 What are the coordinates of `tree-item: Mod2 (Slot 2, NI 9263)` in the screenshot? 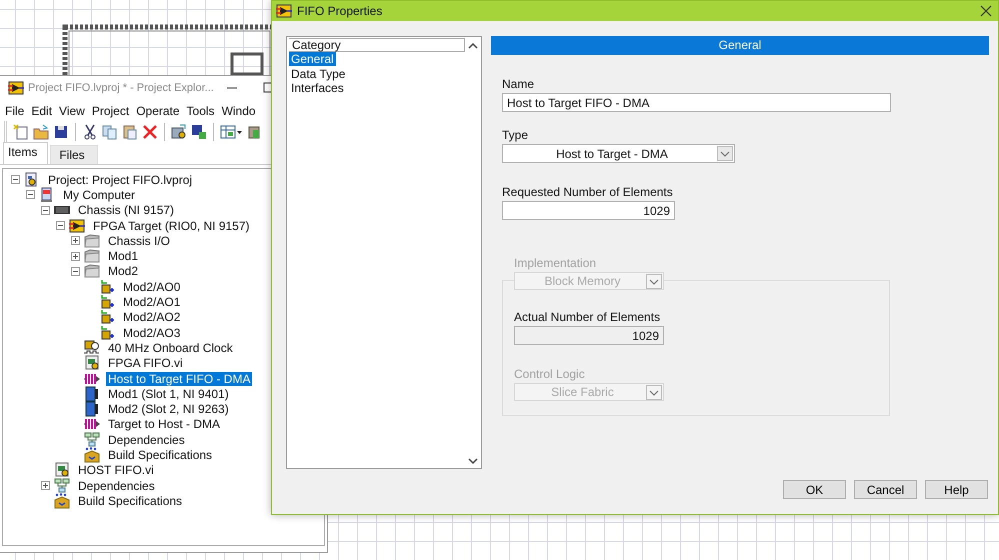 It's located at (168, 409).